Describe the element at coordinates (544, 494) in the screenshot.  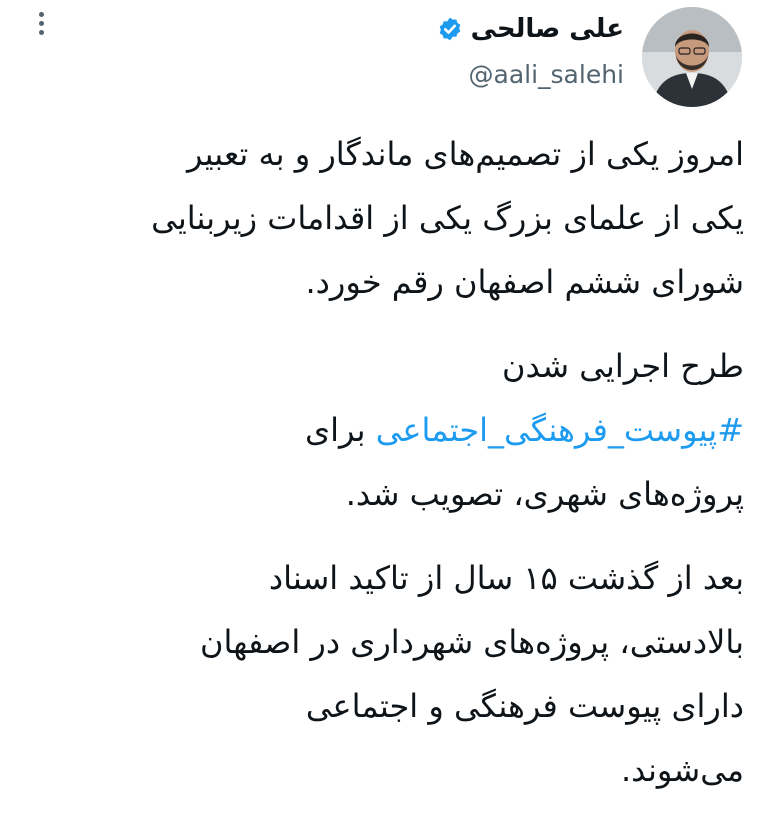
I see `tweet-line: پروژه‌های شهری، تصویب شد.` at that location.